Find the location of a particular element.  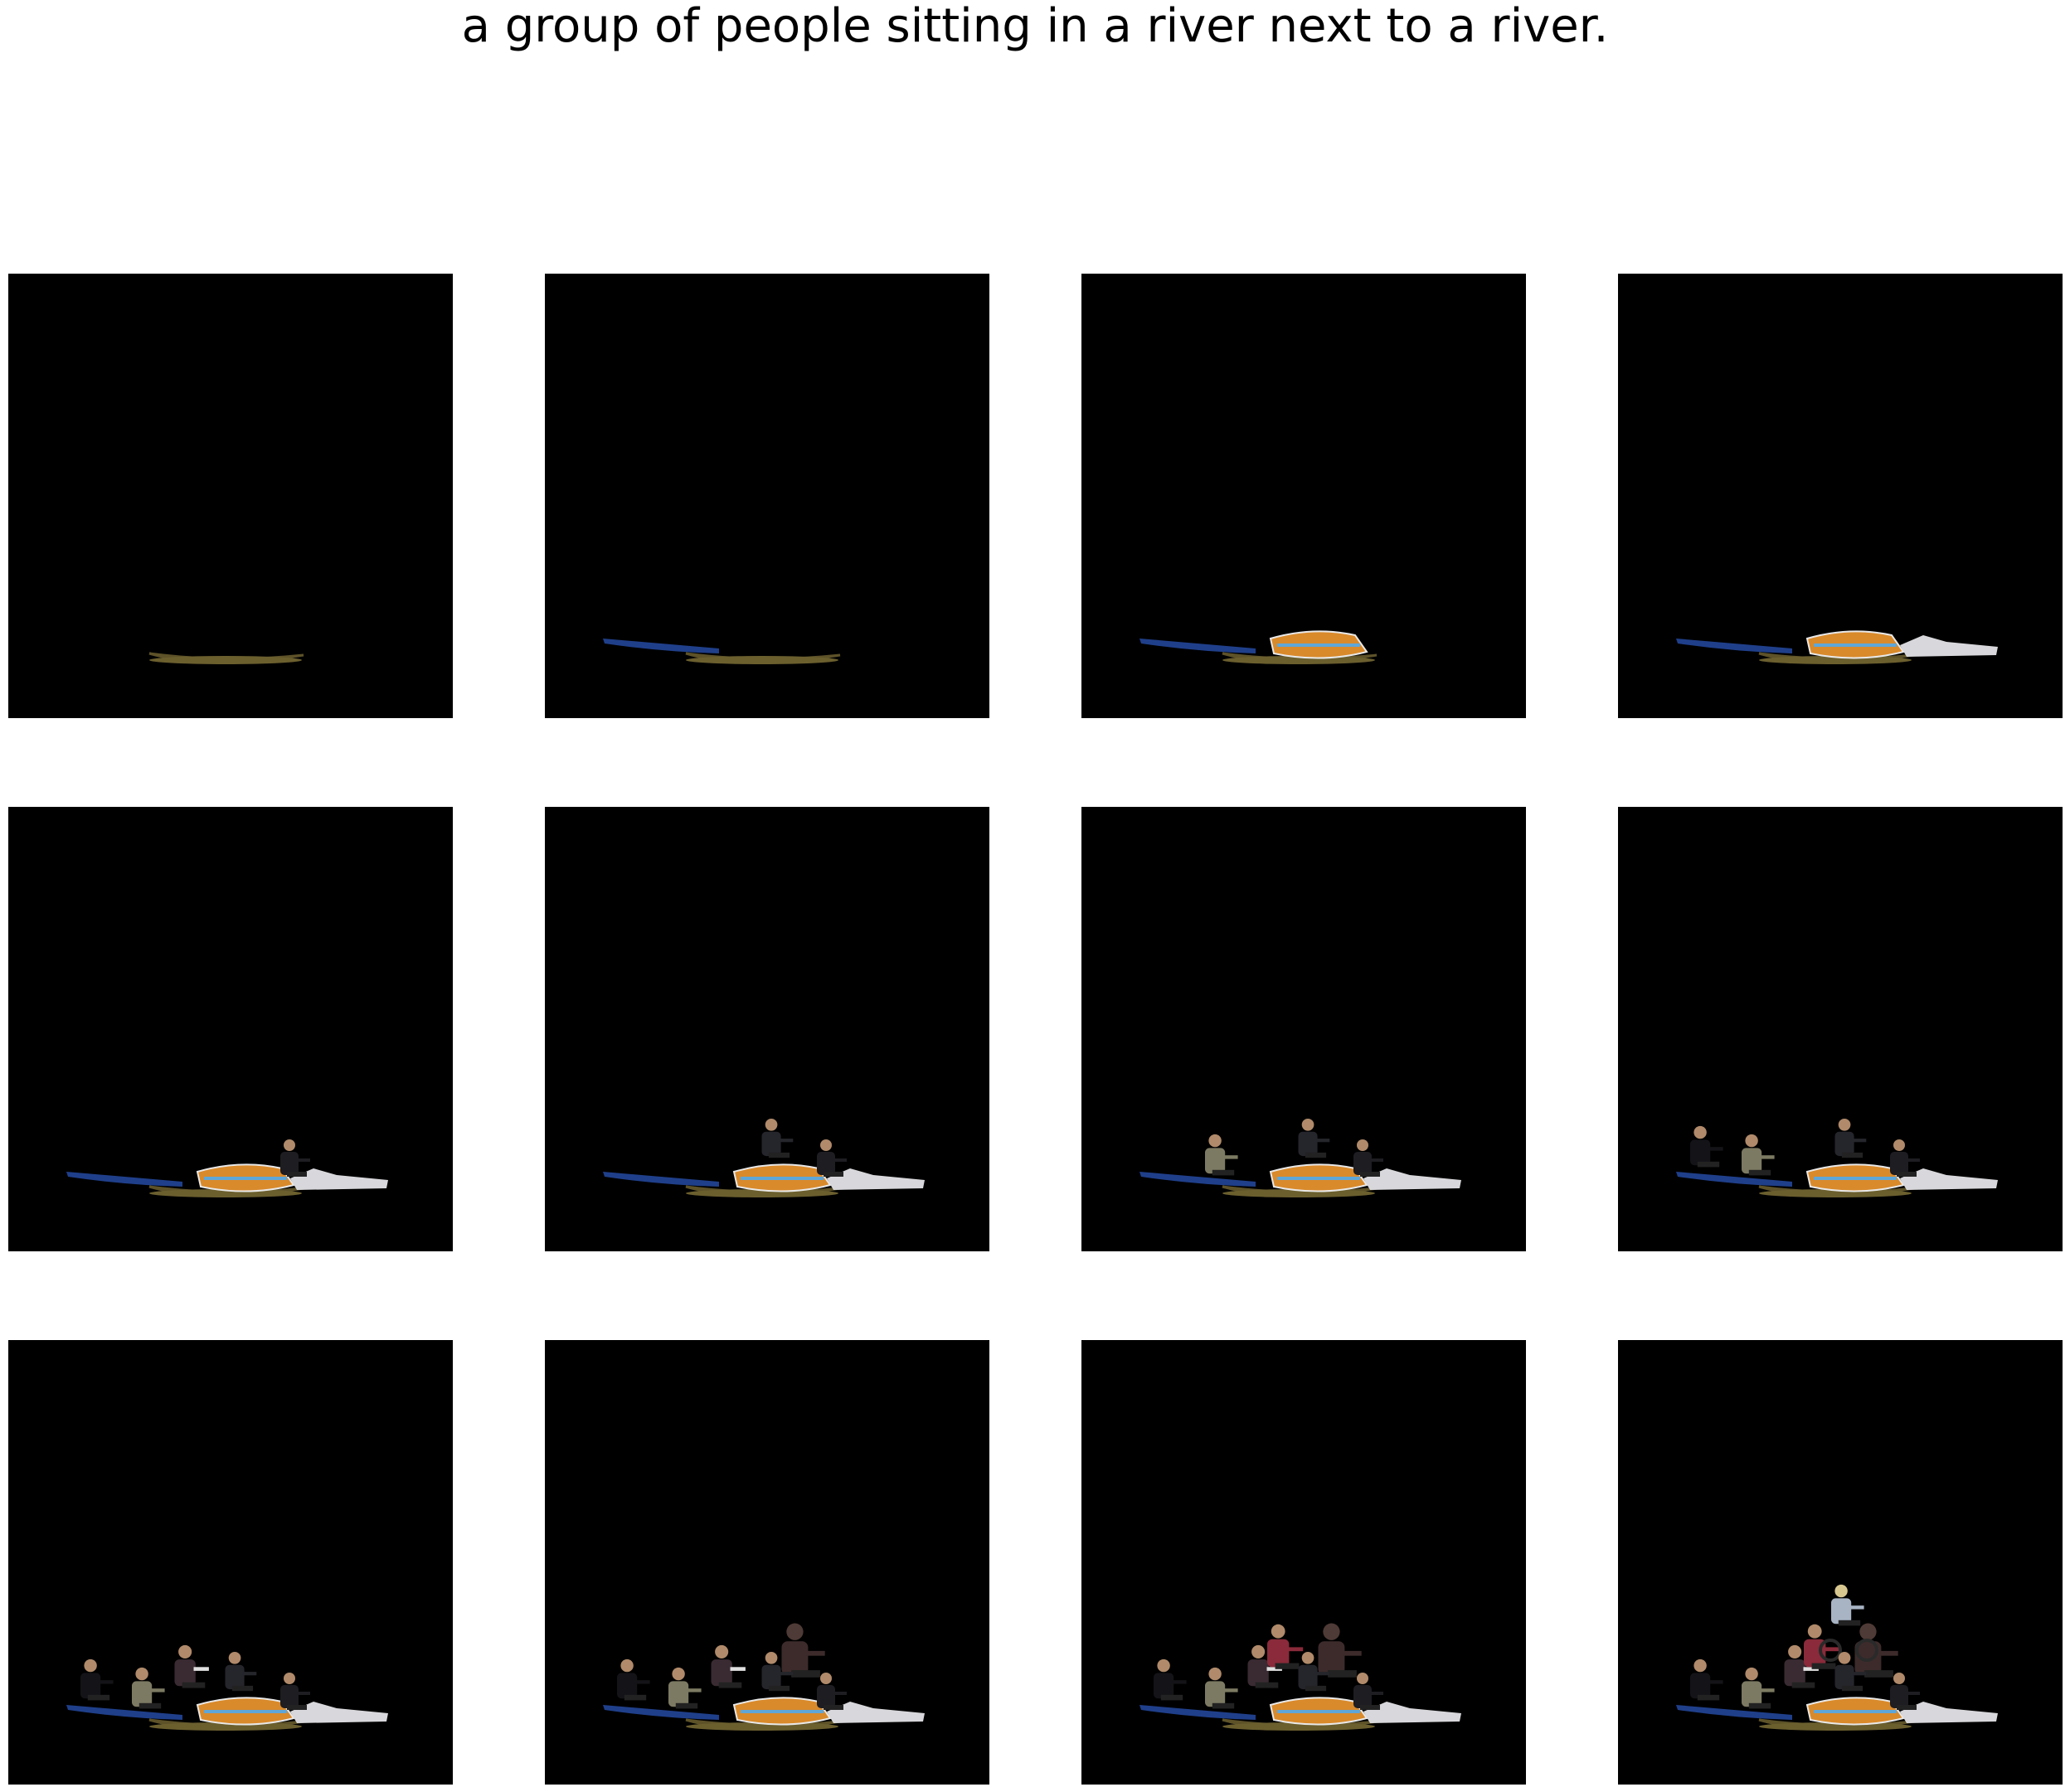

person-red is located at coordinates (1286, 1646).